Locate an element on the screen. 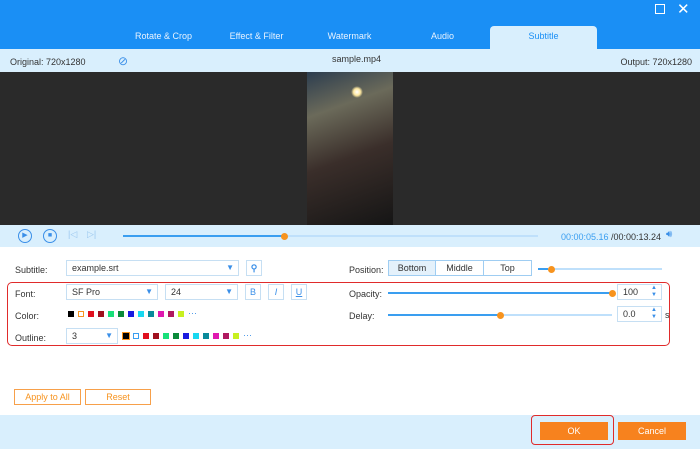  opacity-value: 100 is located at coordinates (631, 292).